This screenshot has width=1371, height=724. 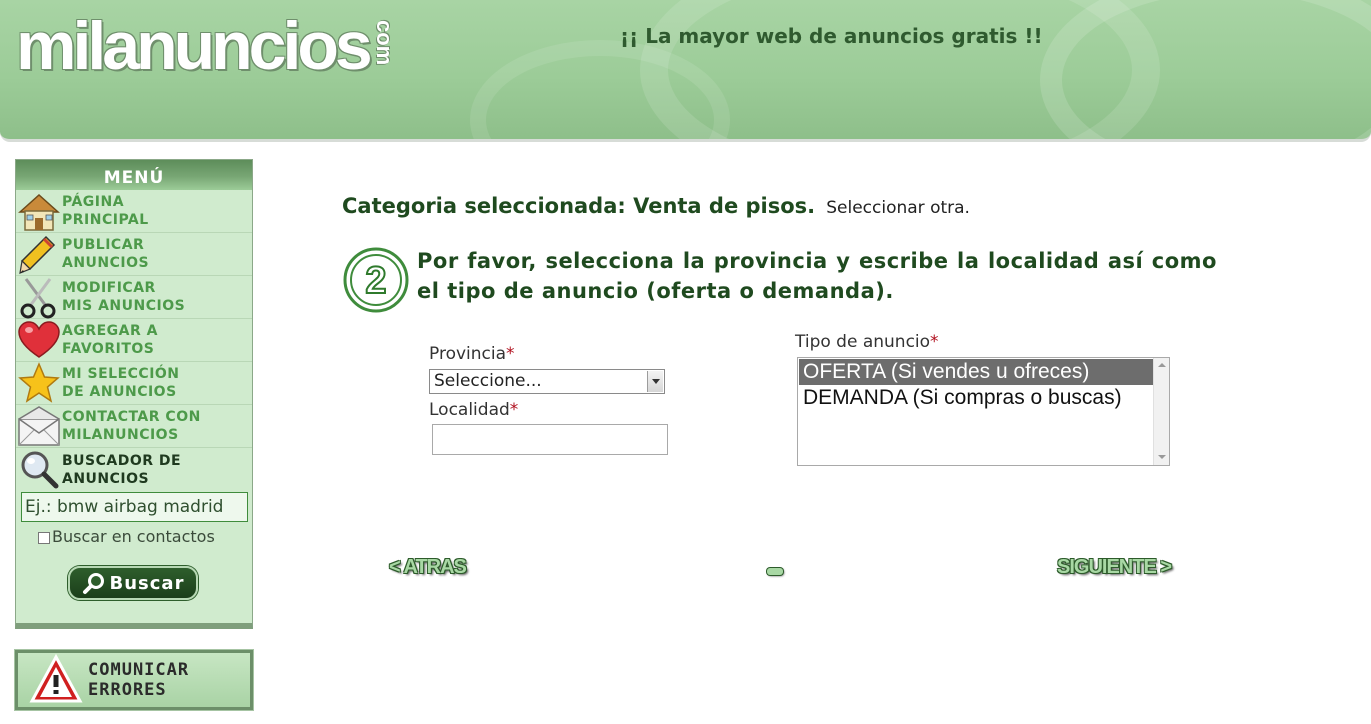 I want to click on sidebar-item-label: FAVORITOS, so click(x=108, y=349).